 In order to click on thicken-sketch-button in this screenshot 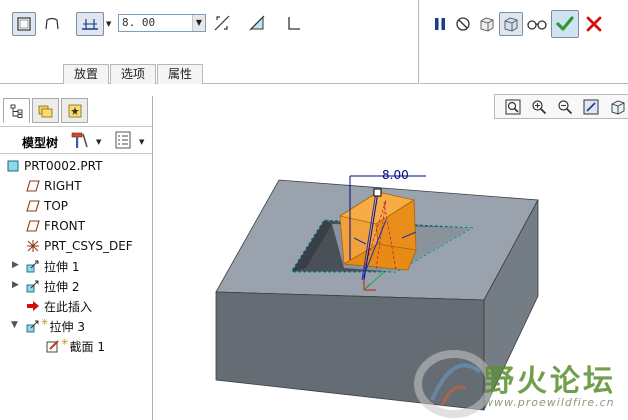, I will do `click(294, 23)`.